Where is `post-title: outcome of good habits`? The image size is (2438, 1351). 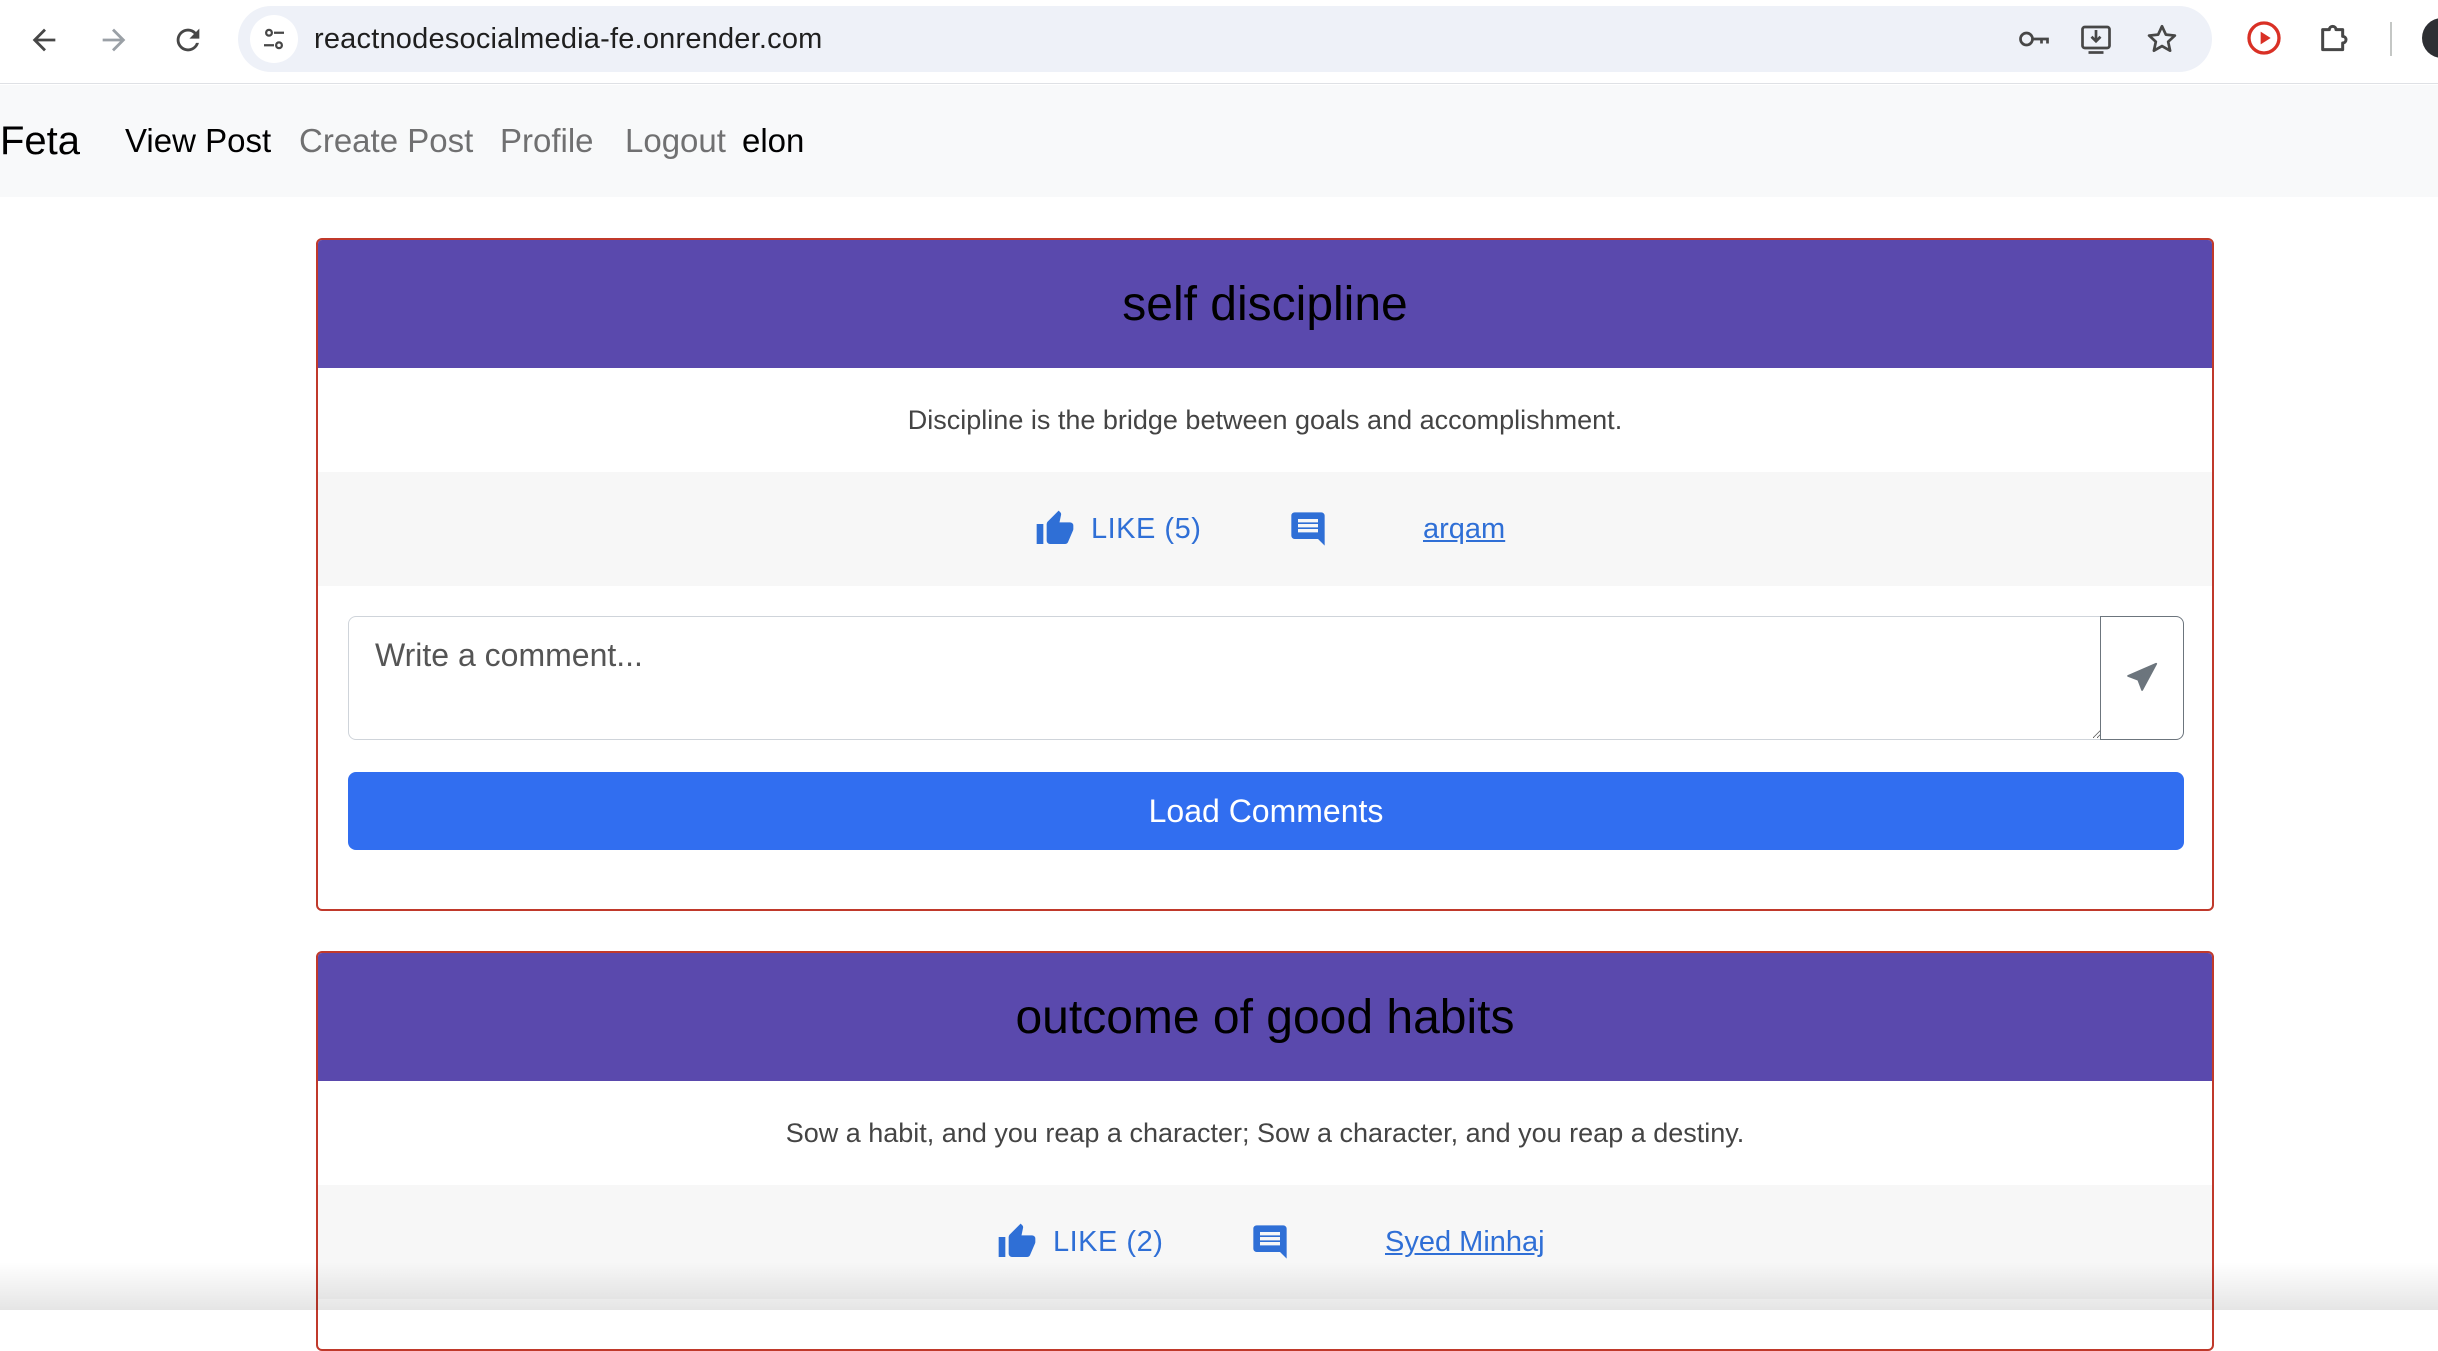
post-title: outcome of good habits is located at coordinates (1265, 1017).